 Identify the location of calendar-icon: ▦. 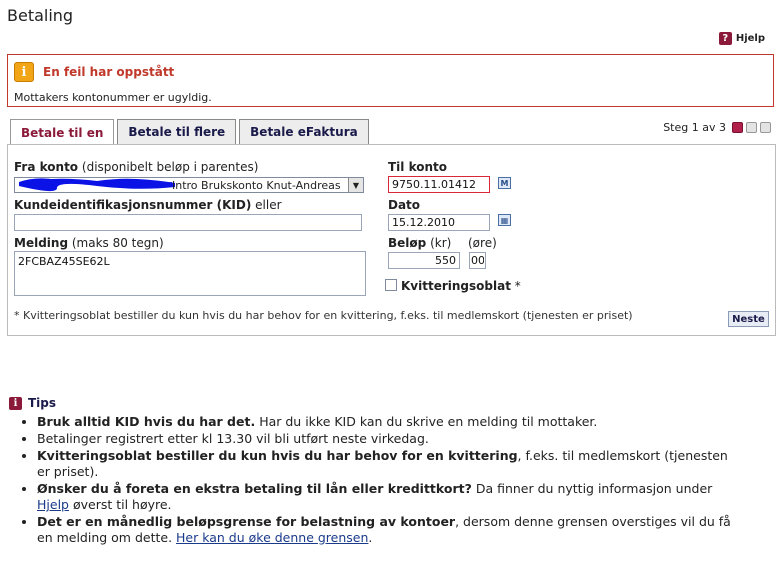
(504, 220).